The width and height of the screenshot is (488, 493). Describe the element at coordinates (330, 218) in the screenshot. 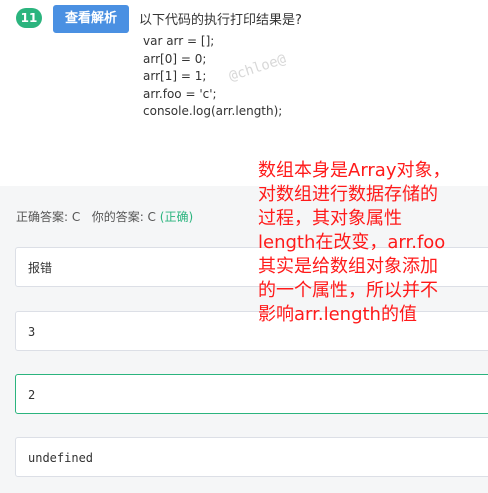

I see `annotation-line: 过程，其对象属性` at that location.